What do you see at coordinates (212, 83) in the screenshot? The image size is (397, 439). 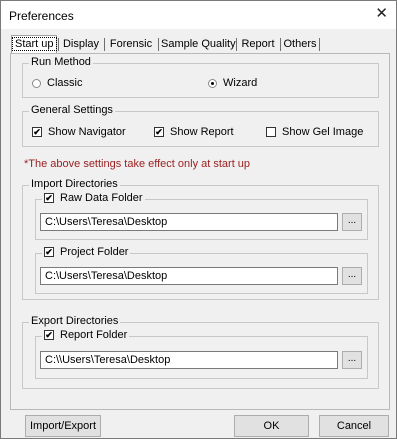 I see `radio-wizard-indicator` at bounding box center [212, 83].